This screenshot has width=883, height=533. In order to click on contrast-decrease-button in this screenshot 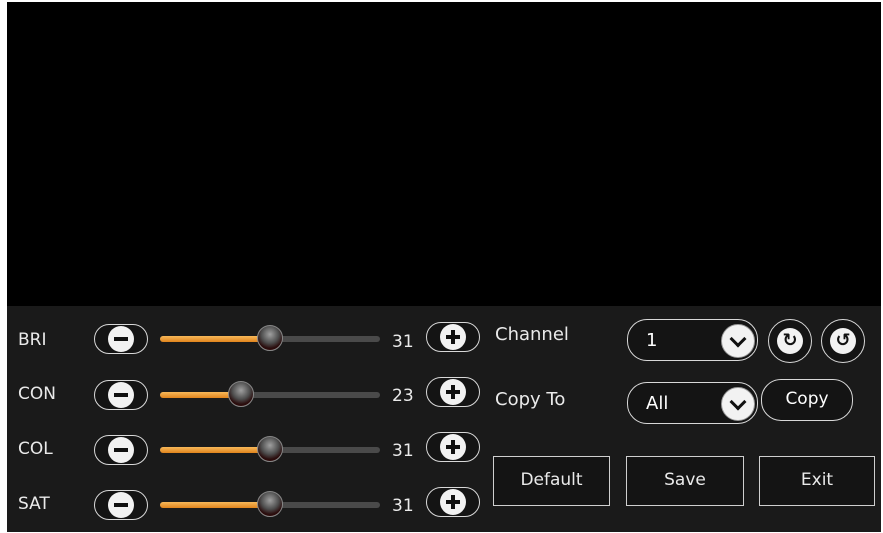, I will do `click(121, 395)`.